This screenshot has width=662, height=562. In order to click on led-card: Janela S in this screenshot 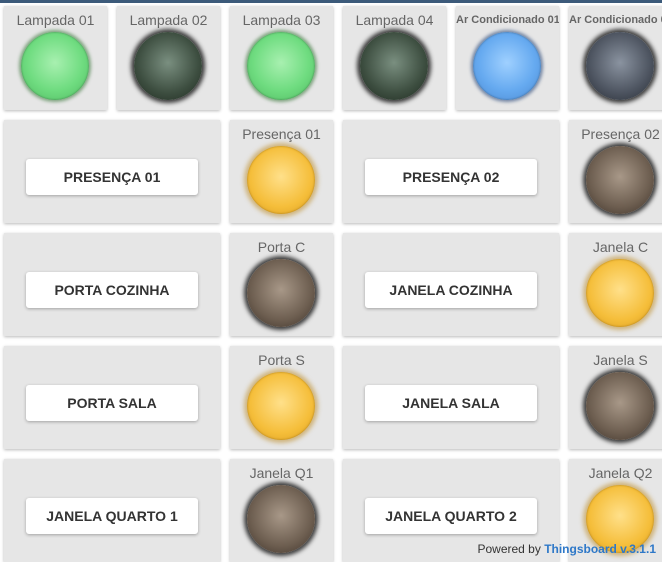, I will do `click(615, 397)`.